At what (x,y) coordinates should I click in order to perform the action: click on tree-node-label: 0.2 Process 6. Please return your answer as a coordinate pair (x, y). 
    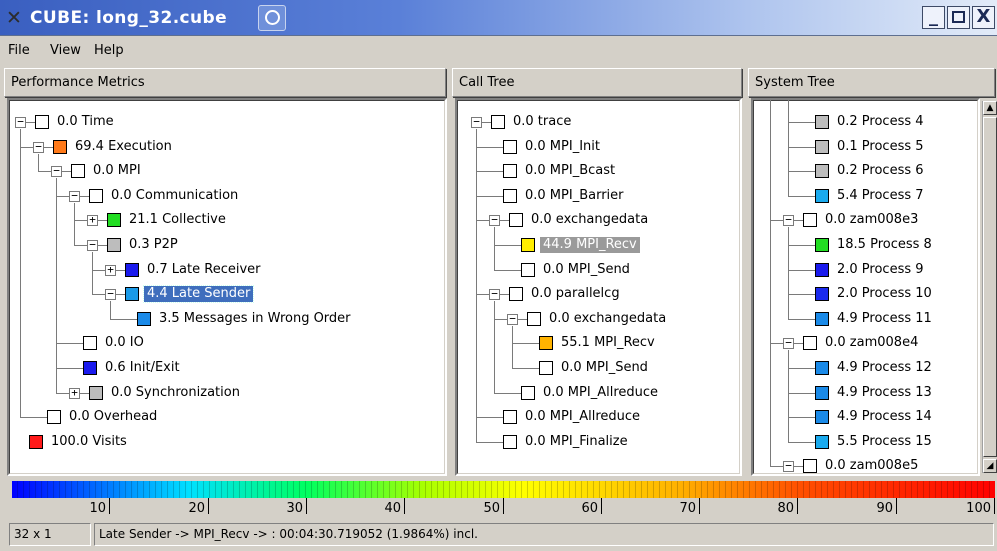
    Looking at the image, I should click on (880, 171).